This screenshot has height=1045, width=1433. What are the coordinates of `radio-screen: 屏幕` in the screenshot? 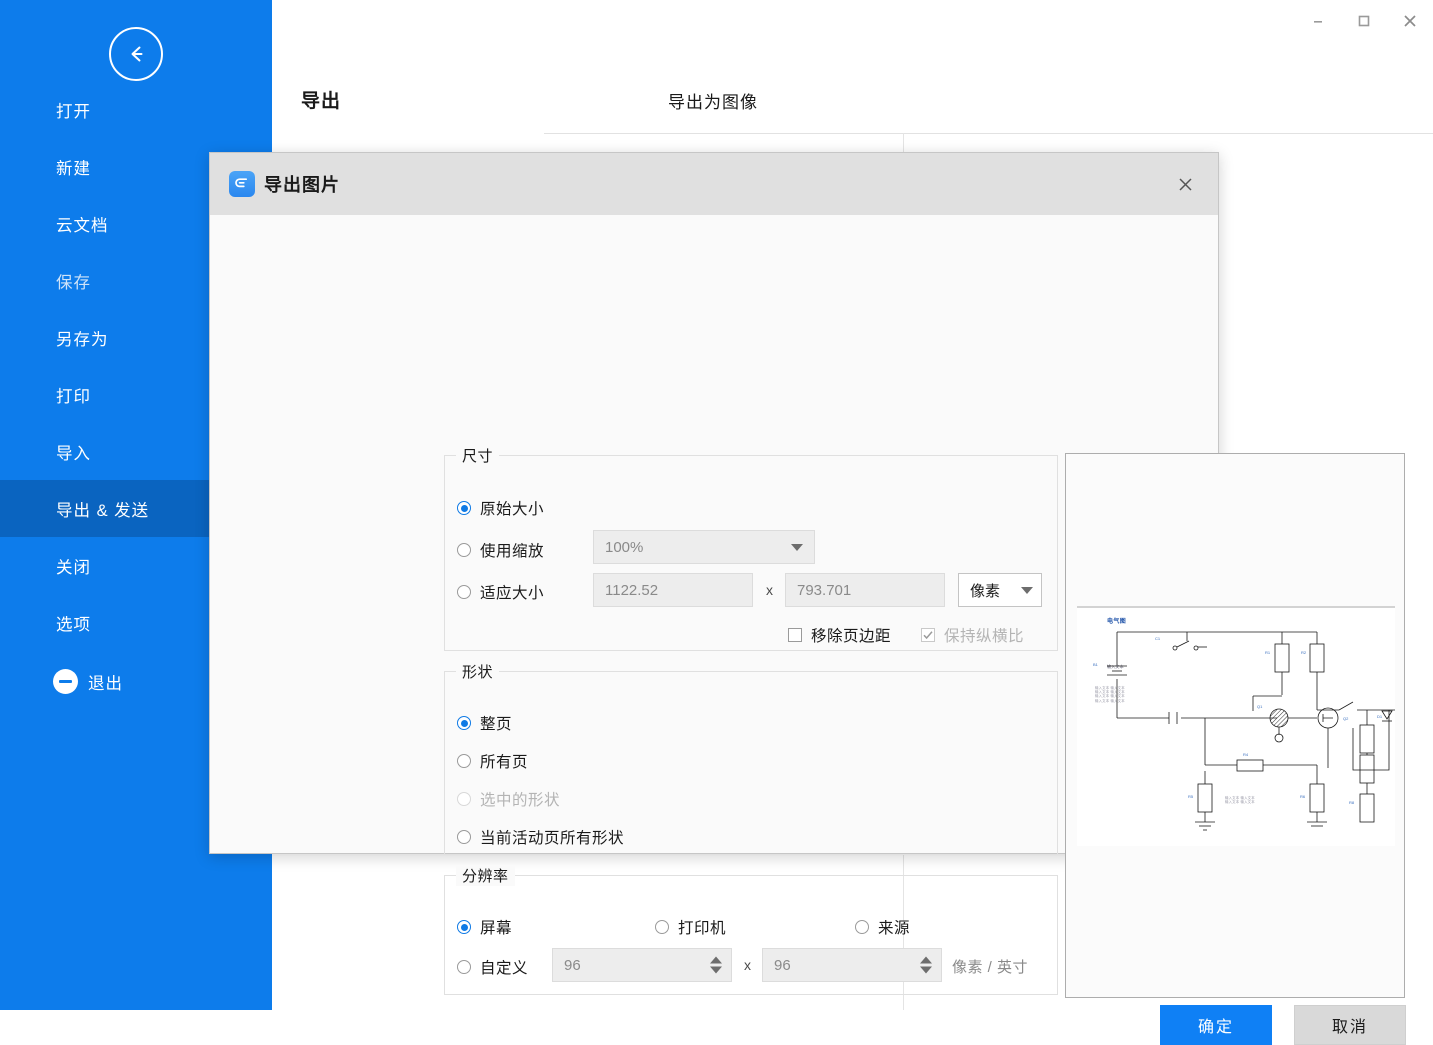 It's located at (484, 927).